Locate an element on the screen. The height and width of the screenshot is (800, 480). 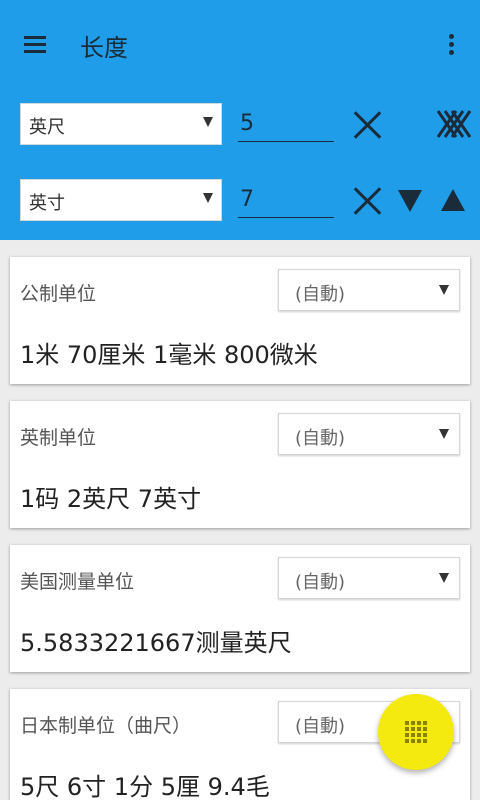
keypad-grid-icon is located at coordinates (416, 732).